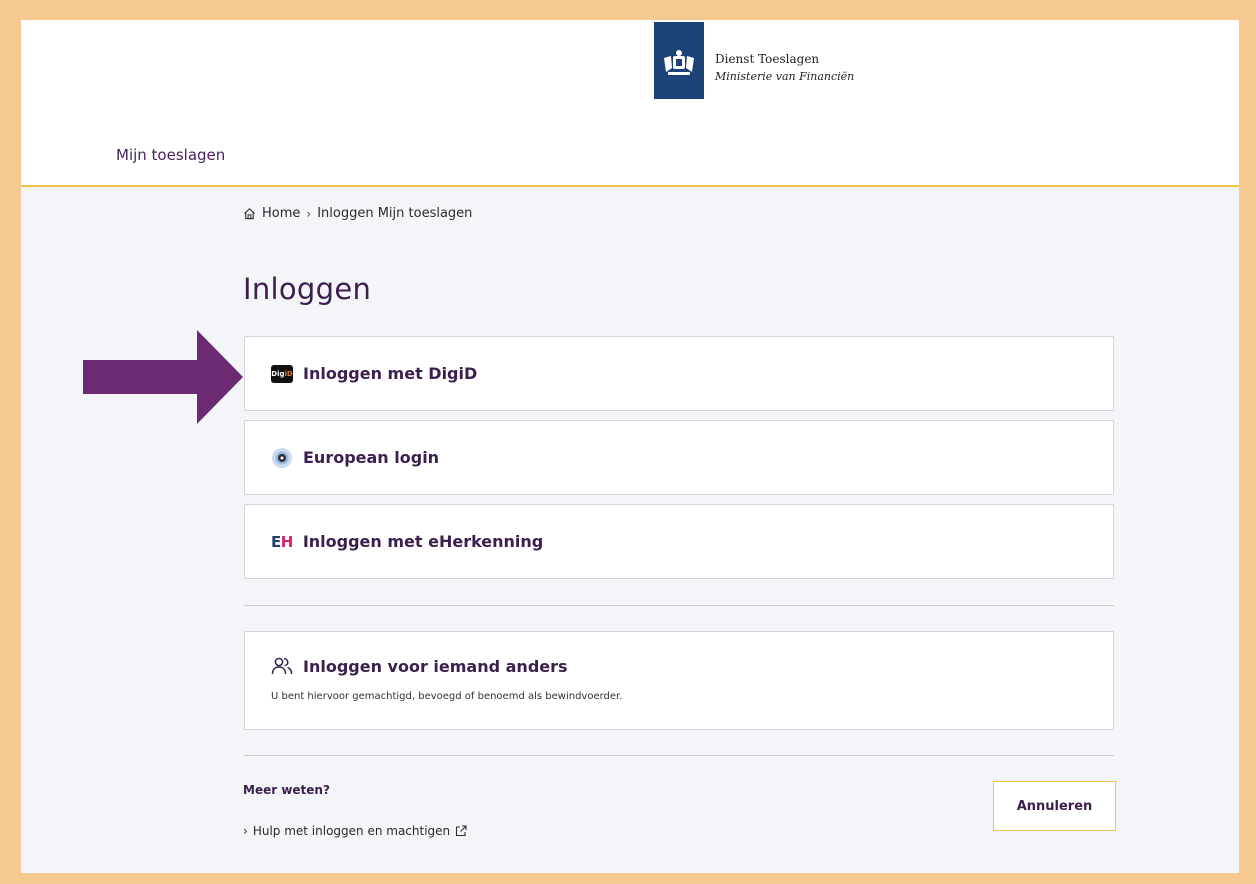 Image resolution: width=1256 pixels, height=884 pixels. Describe the element at coordinates (249, 214) in the screenshot. I see `home-icon` at that location.